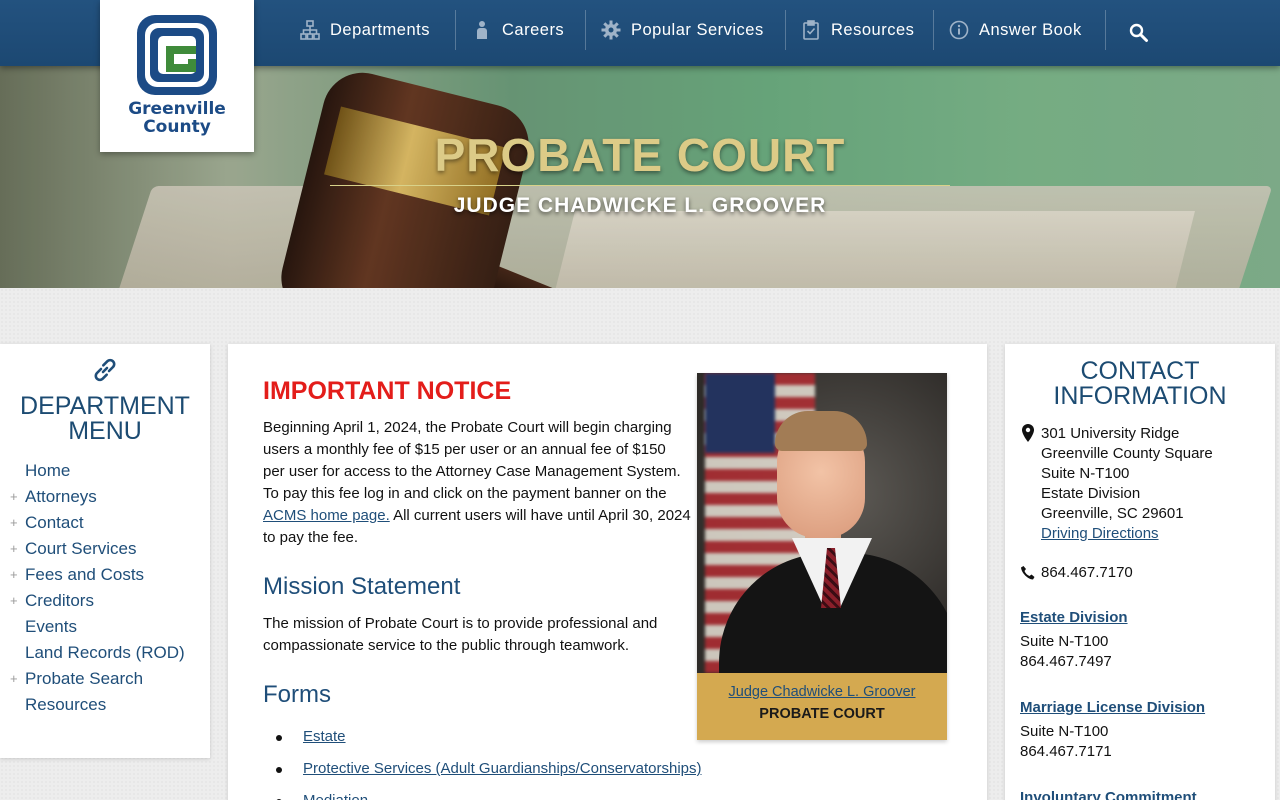  Describe the element at coordinates (533, 29) in the screenshot. I see `nav-careers-label: Careers` at that location.